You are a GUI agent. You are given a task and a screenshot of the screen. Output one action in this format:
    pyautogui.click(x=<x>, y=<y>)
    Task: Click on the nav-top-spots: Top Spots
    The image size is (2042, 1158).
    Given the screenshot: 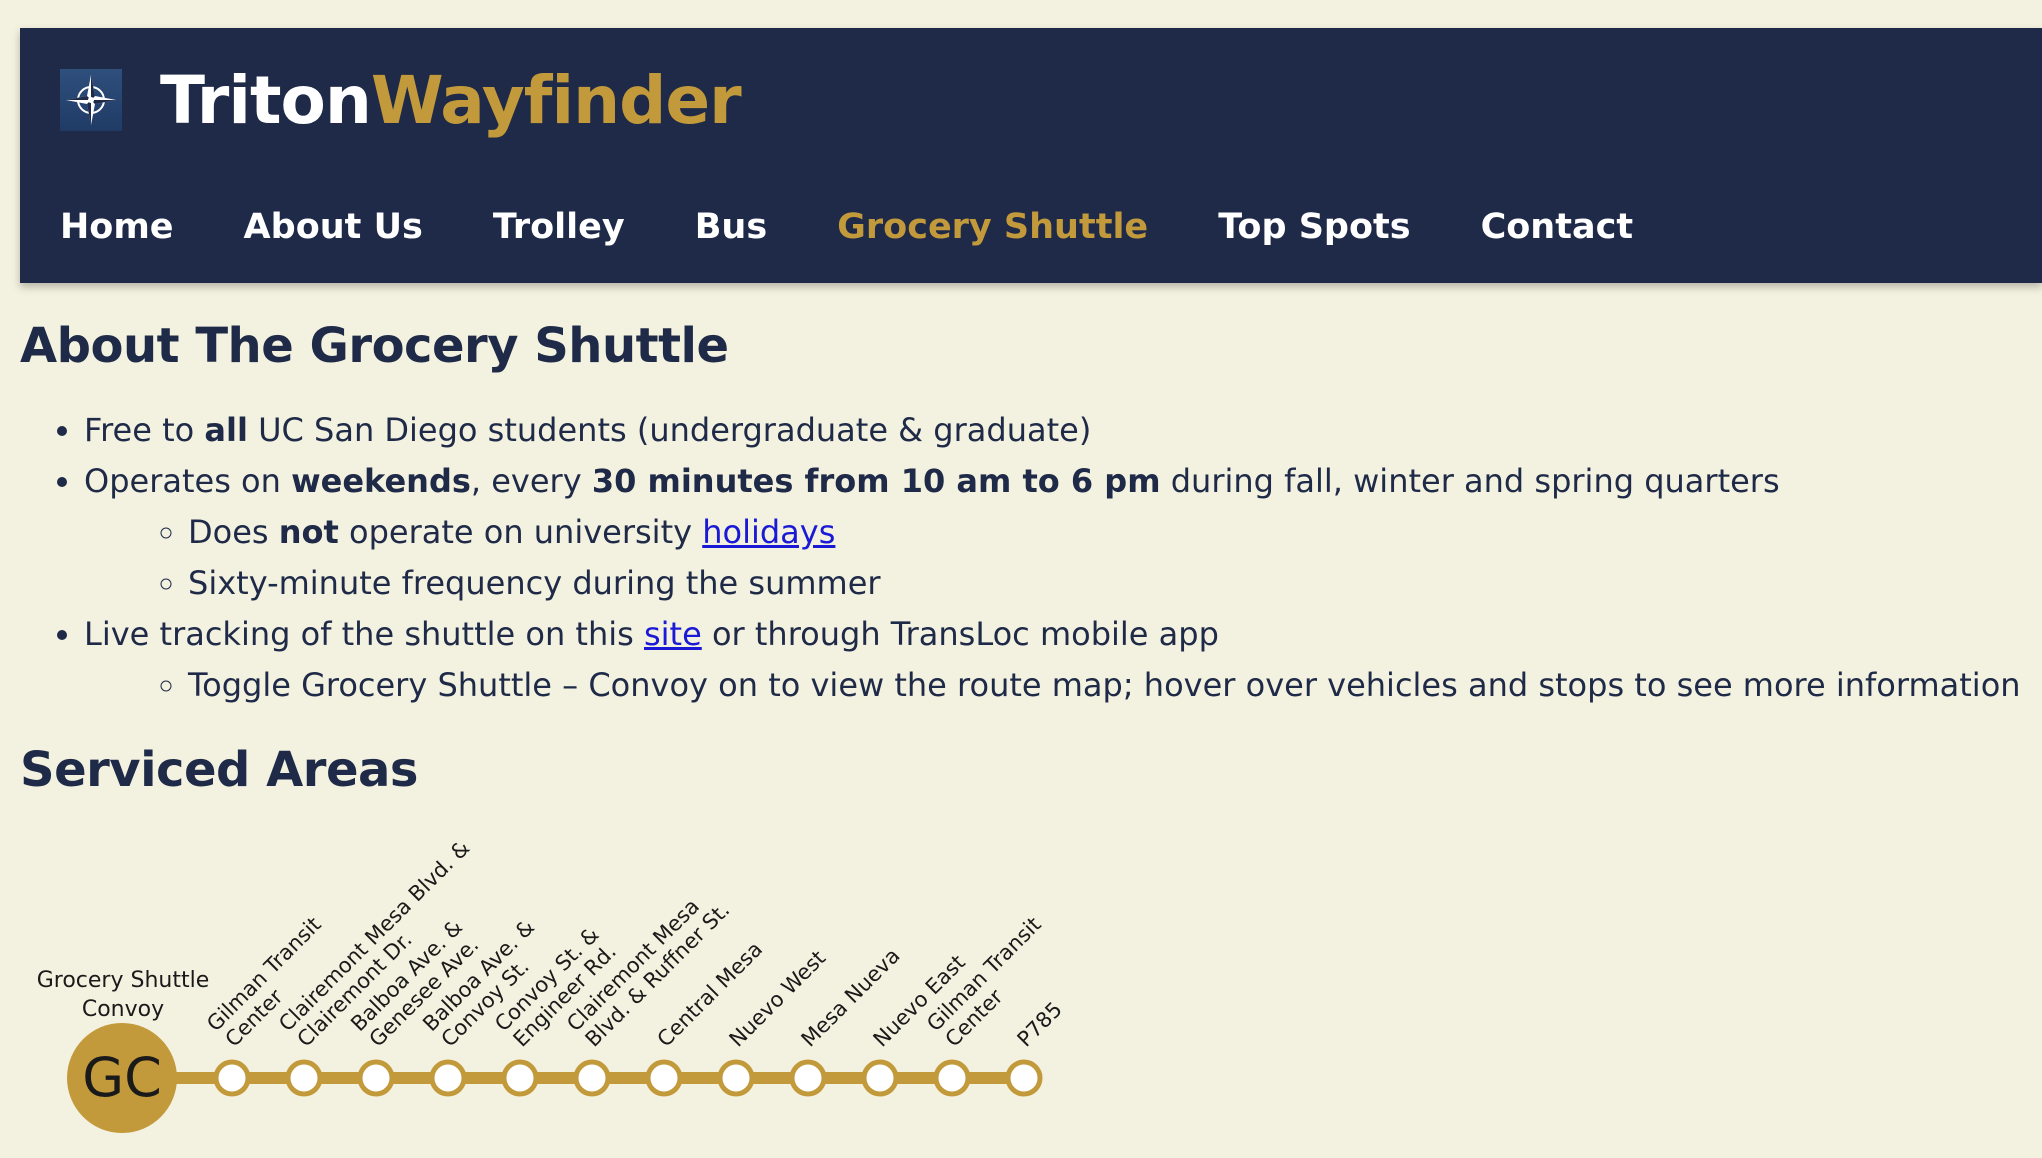 What is the action you would take?
    pyautogui.click(x=1314, y=227)
    